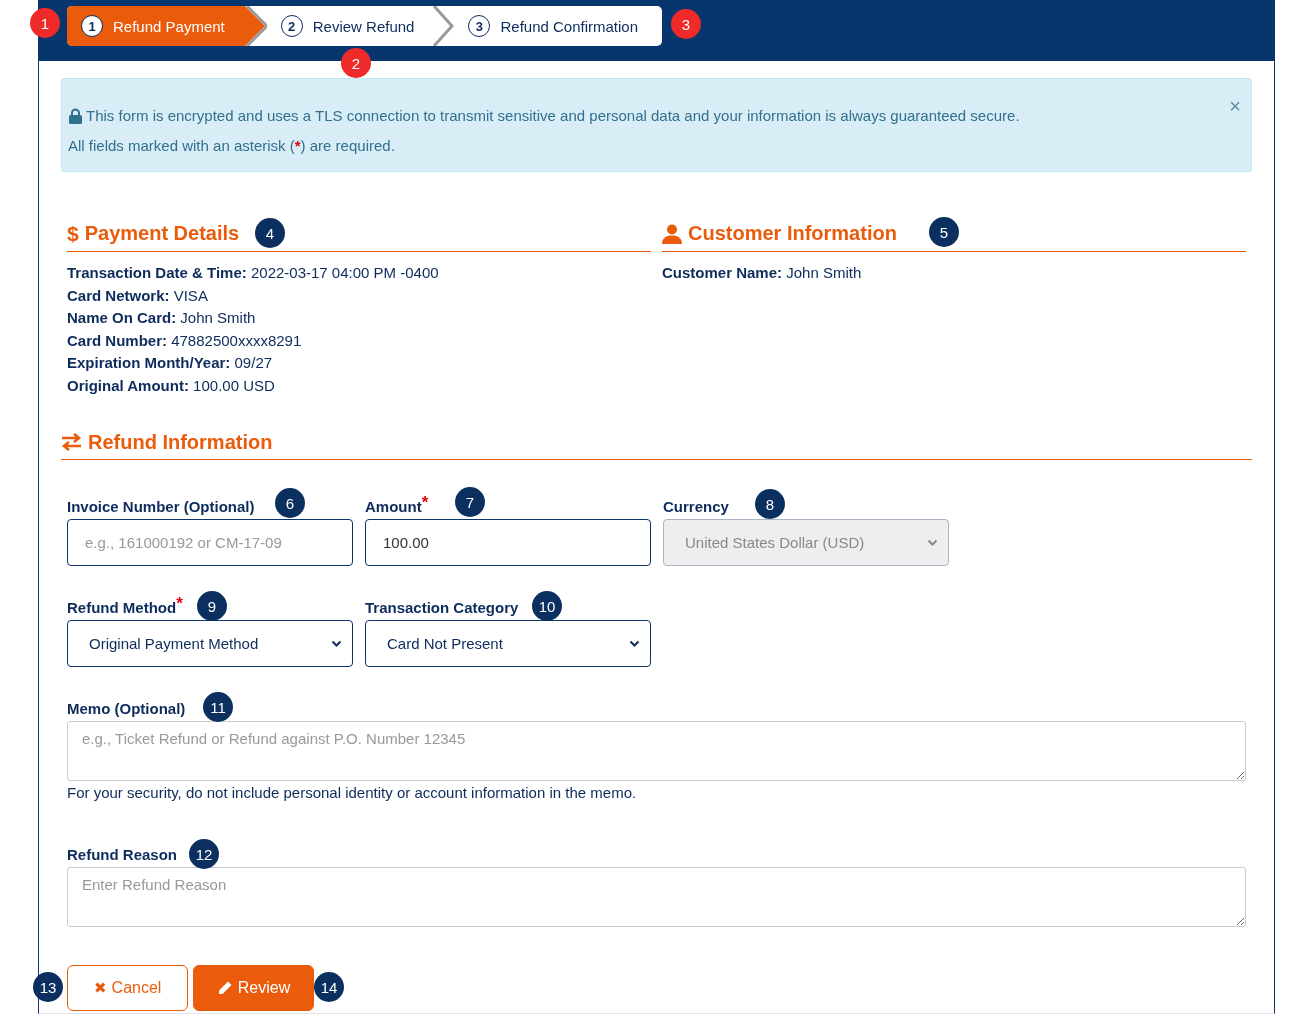 The height and width of the screenshot is (1021, 1313). Describe the element at coordinates (253, 988) in the screenshot. I see `review-button: Review` at that location.